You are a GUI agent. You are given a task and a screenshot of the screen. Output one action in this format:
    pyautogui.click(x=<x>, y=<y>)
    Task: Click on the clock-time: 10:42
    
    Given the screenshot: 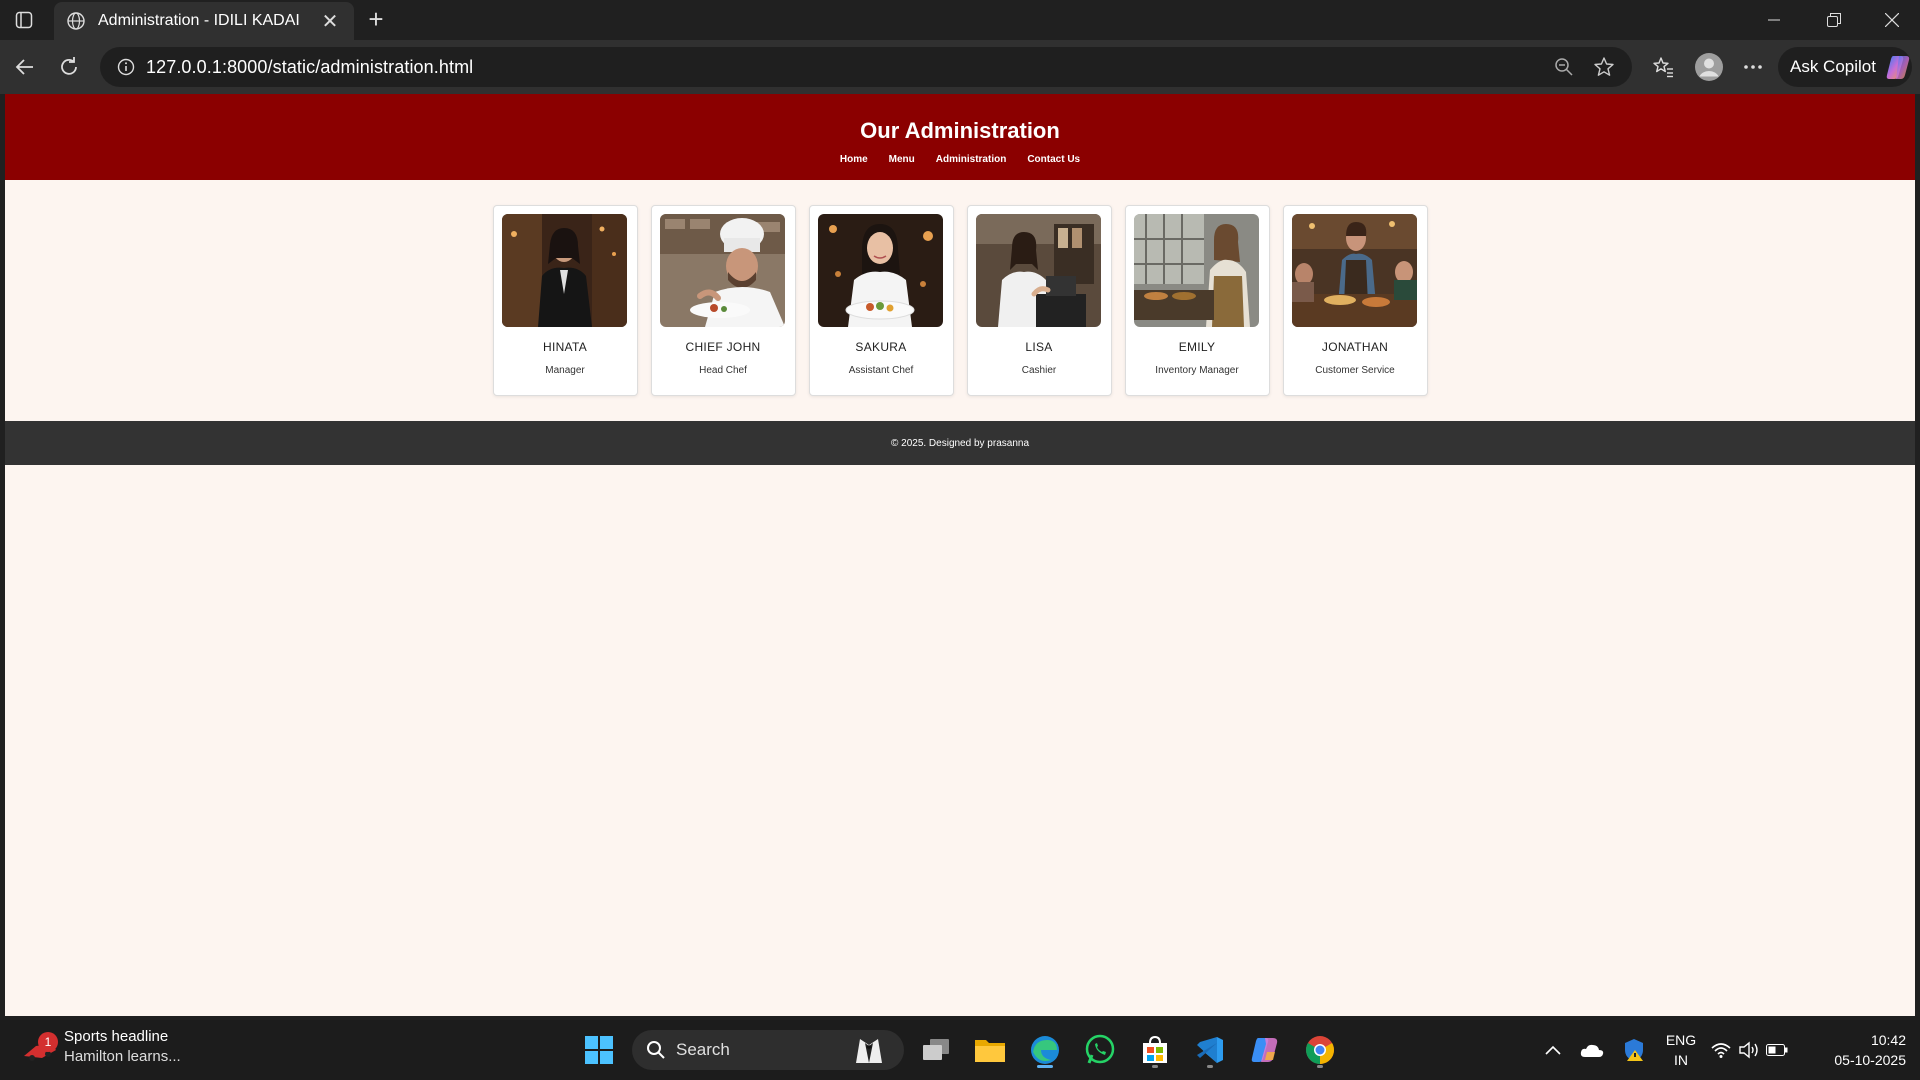 What is the action you would take?
    pyautogui.click(x=1888, y=1040)
    